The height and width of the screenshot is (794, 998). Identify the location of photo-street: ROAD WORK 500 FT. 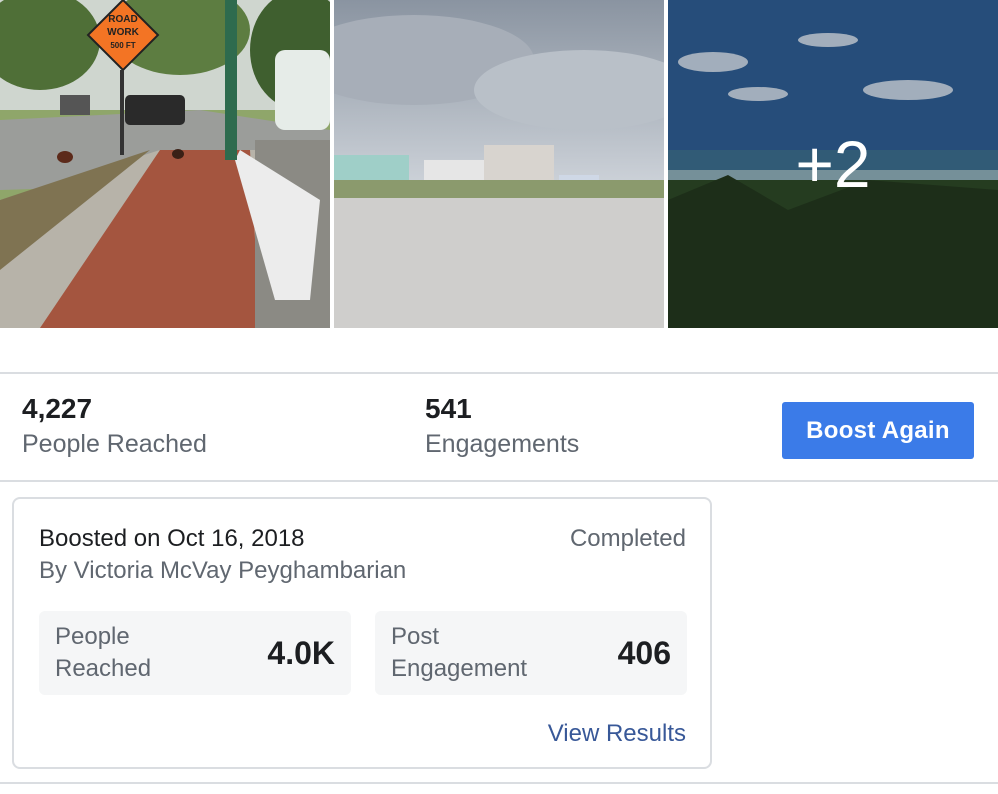
(165, 164).